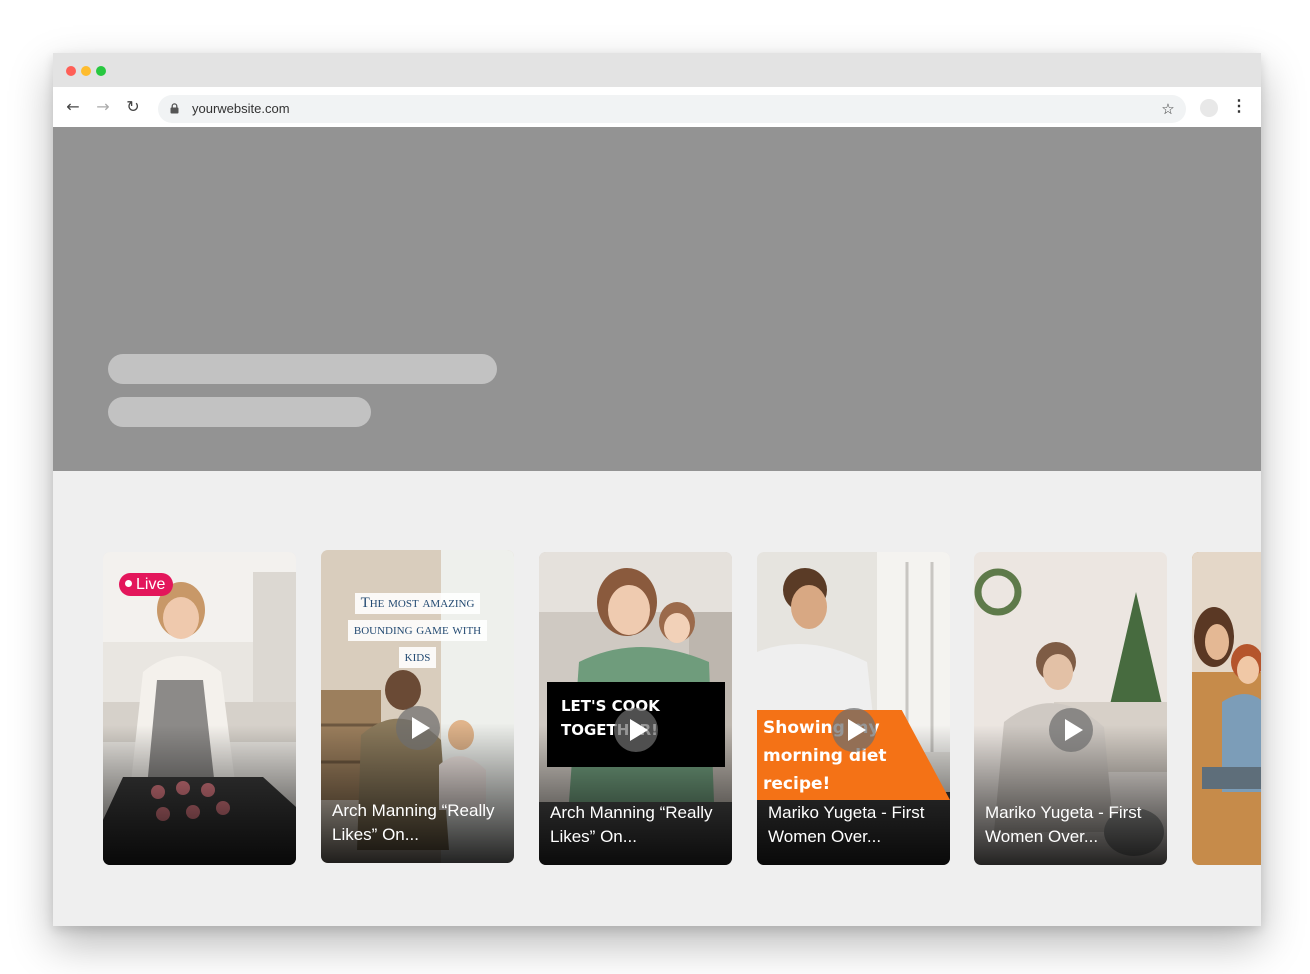 This screenshot has height=974, width=1310. I want to click on browser-toolbar: ← → ↻ yourwebsite.com ☆ ⋮, so click(657, 107).